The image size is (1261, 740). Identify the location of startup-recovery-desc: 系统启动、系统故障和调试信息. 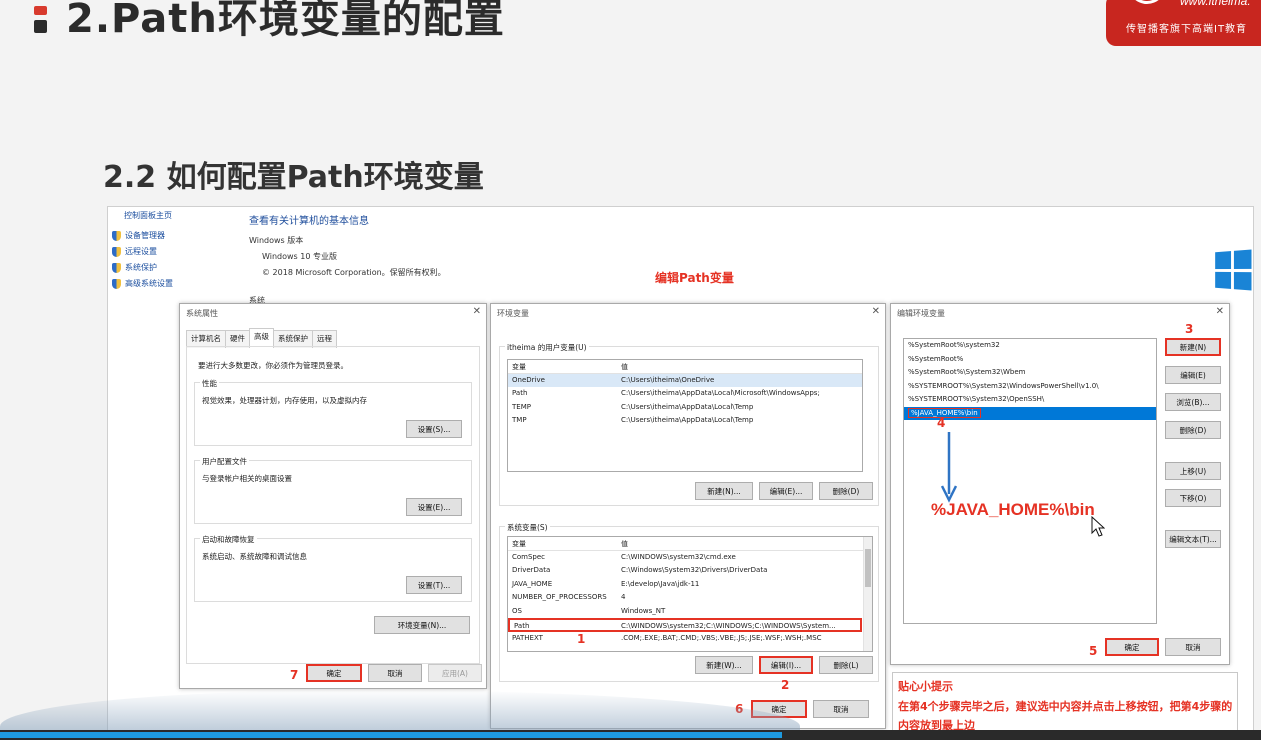
(254, 556).